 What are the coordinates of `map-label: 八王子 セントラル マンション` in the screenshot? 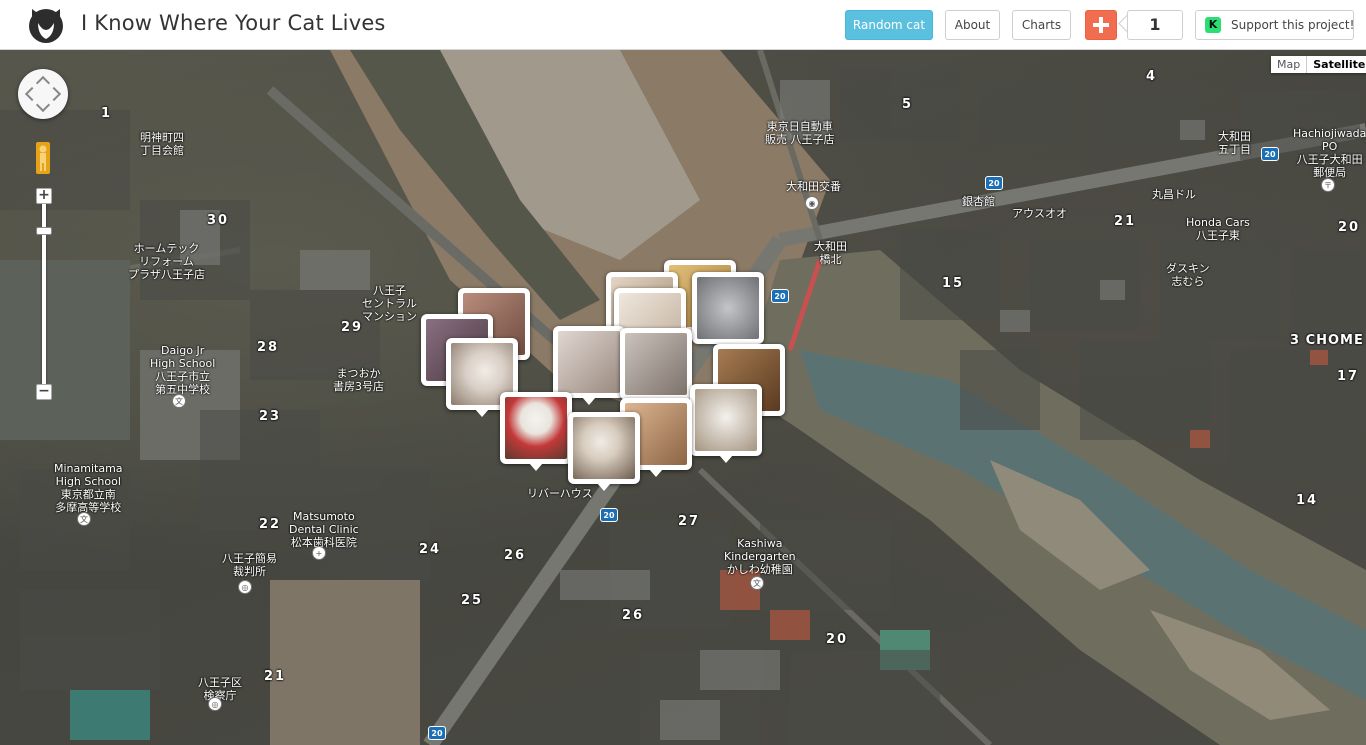 It's located at (389, 303).